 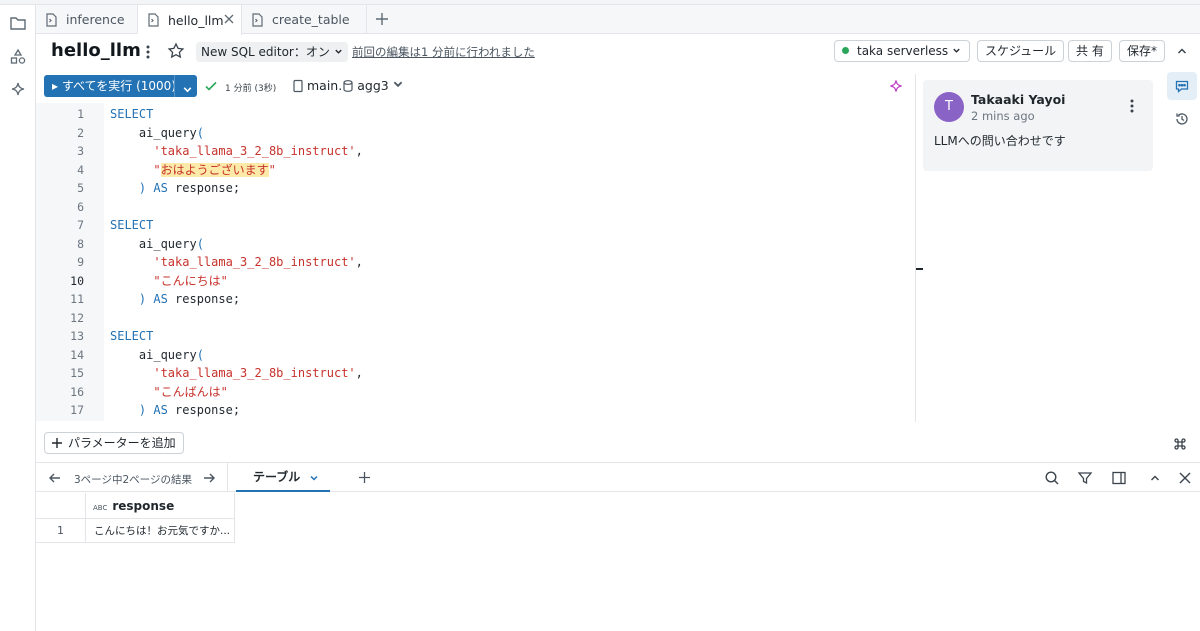 What do you see at coordinates (77, 410) in the screenshot?
I see `line-number: 17` at bounding box center [77, 410].